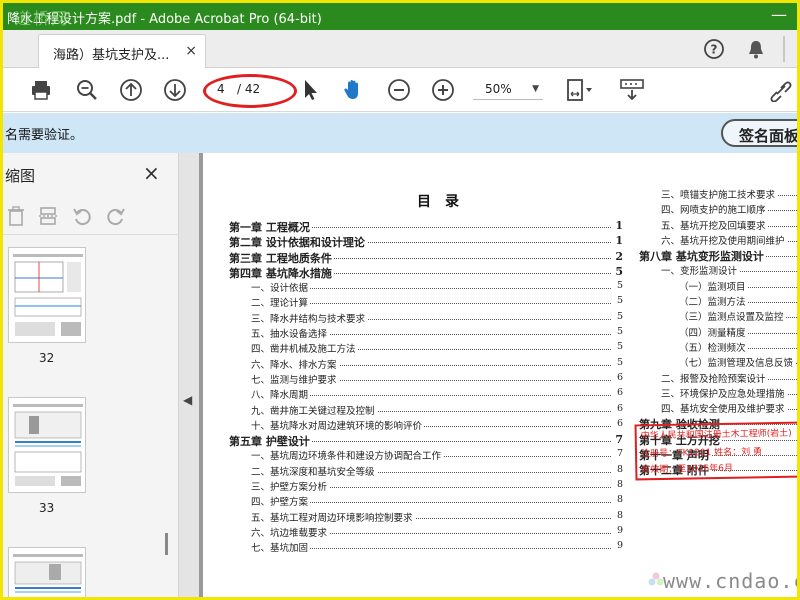 The image size is (800, 600). What do you see at coordinates (633, 90) in the screenshot?
I see `keyboard-icon` at bounding box center [633, 90].